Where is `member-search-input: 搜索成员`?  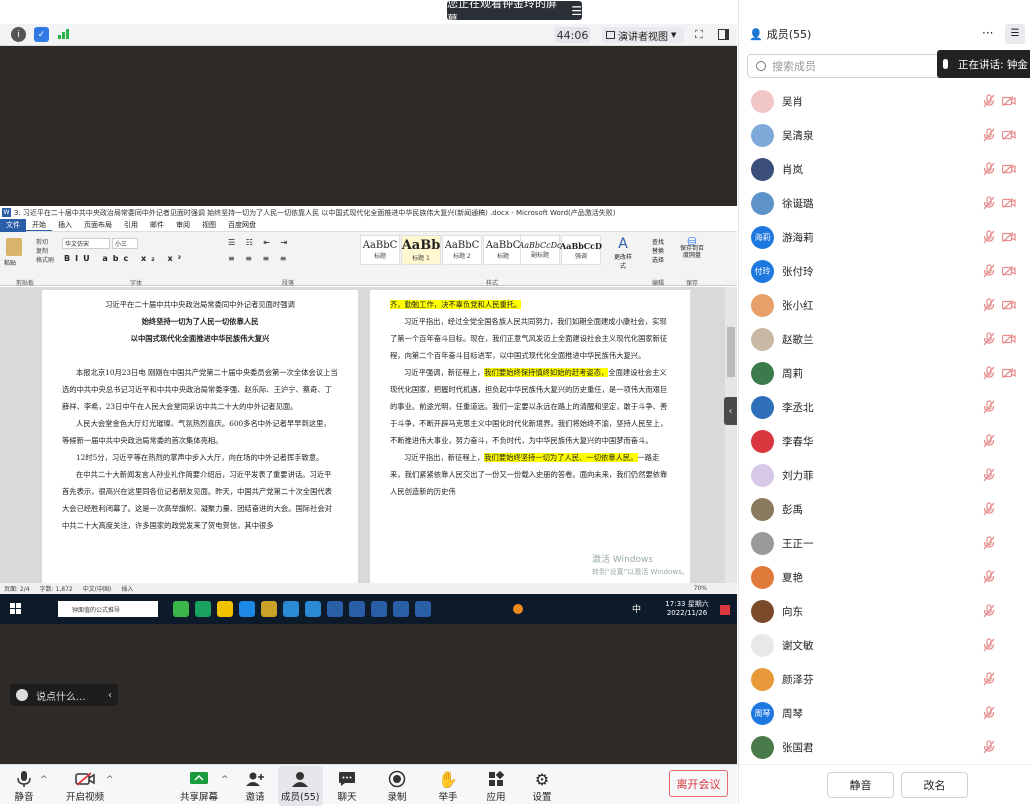 member-search-input: 搜索成员 is located at coordinates (845, 66).